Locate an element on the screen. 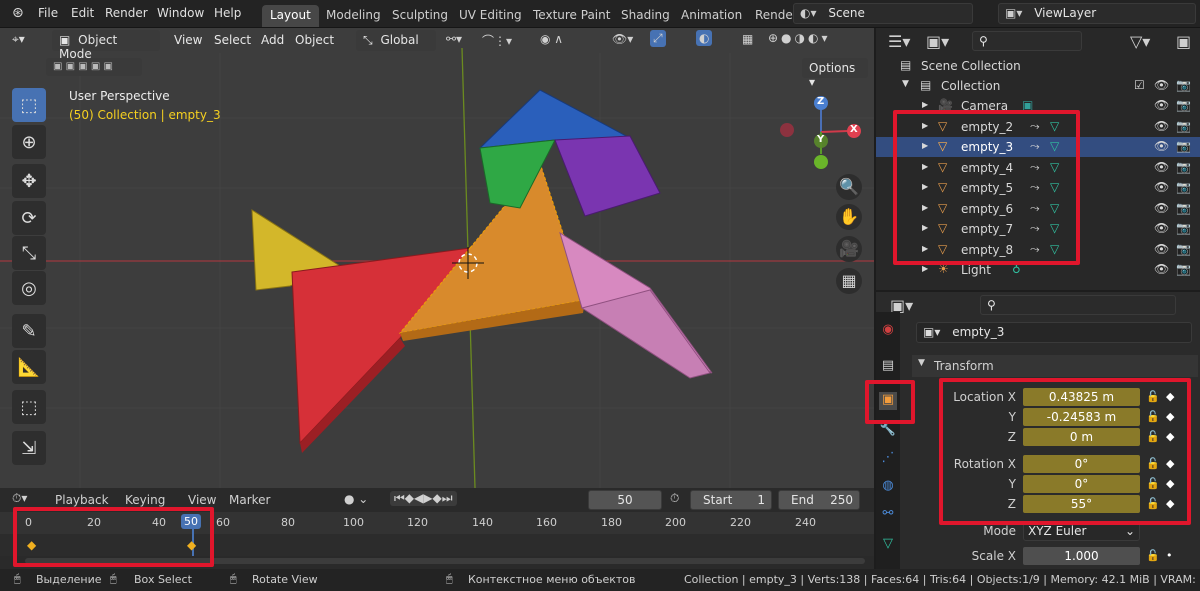  current-frame-field: 50 is located at coordinates (625, 500).